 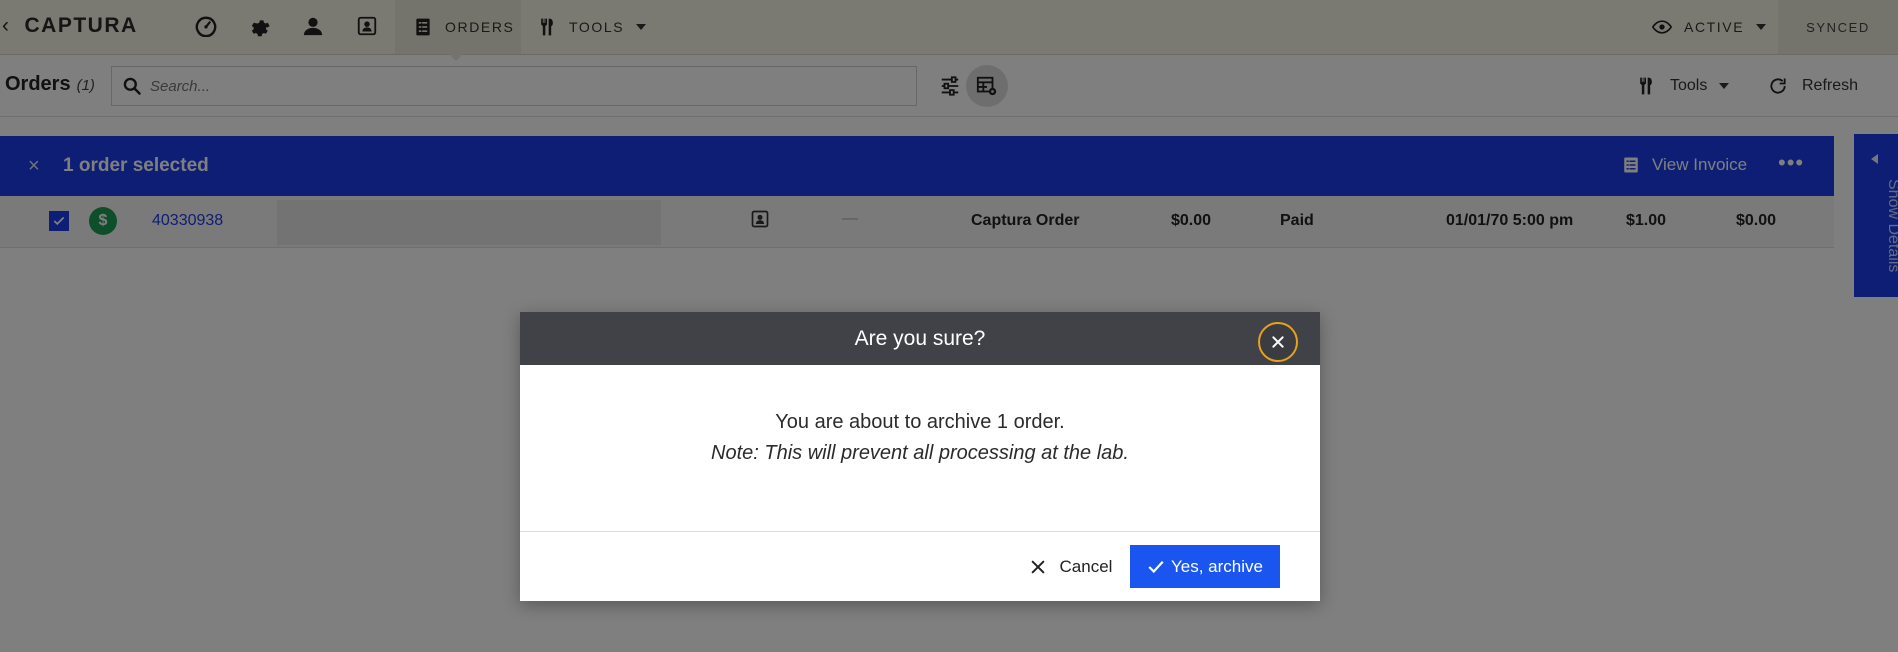 I want to click on dialog-message: You are about to archive 1 order., so click(x=920, y=422).